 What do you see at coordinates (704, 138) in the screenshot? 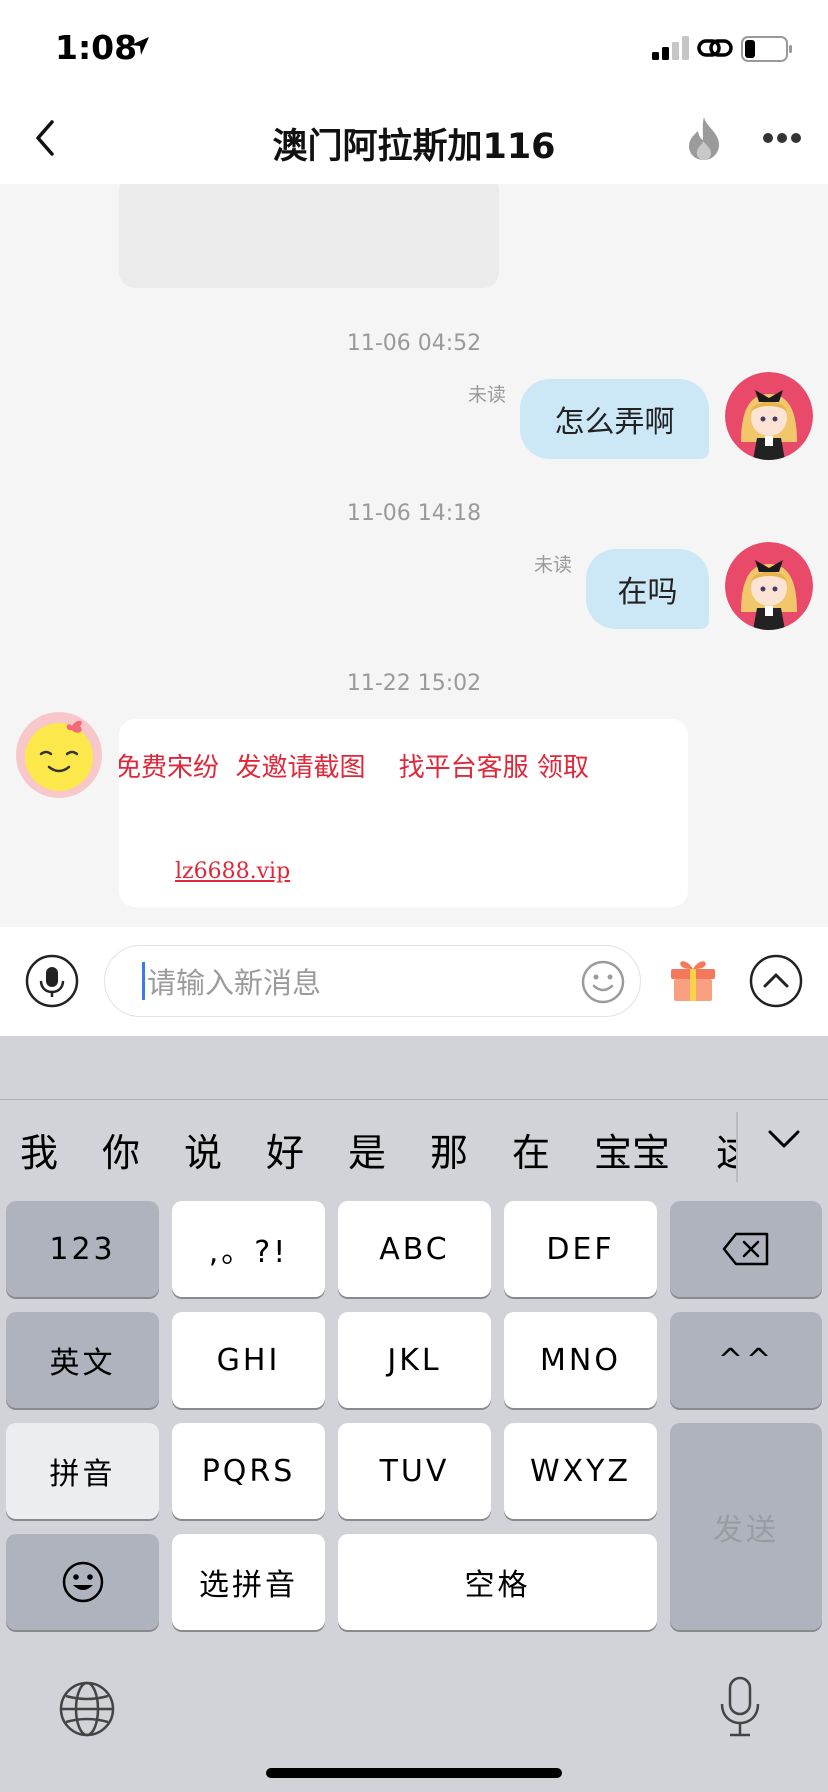
I see `fire-icon` at bounding box center [704, 138].